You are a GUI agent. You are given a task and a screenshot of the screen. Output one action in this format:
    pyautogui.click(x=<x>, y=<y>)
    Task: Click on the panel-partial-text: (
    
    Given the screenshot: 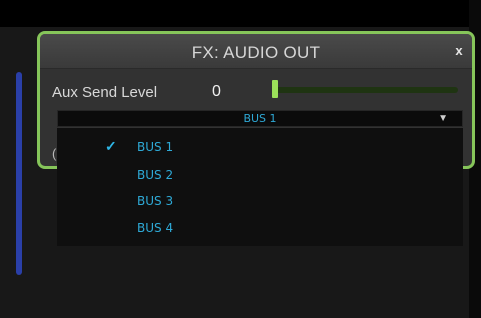 What is the action you would take?
    pyautogui.click(x=54, y=153)
    